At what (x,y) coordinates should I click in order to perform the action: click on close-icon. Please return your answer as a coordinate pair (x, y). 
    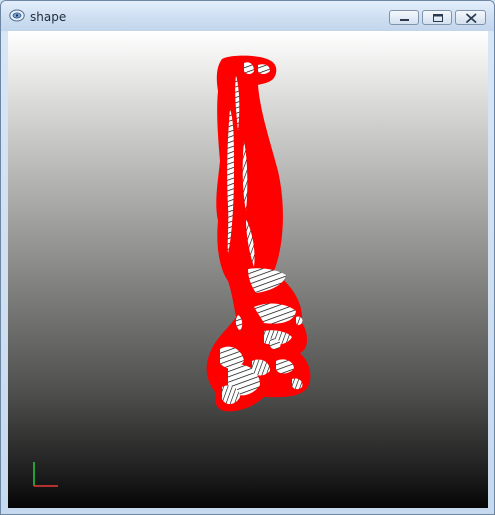
    Looking at the image, I should click on (471, 18).